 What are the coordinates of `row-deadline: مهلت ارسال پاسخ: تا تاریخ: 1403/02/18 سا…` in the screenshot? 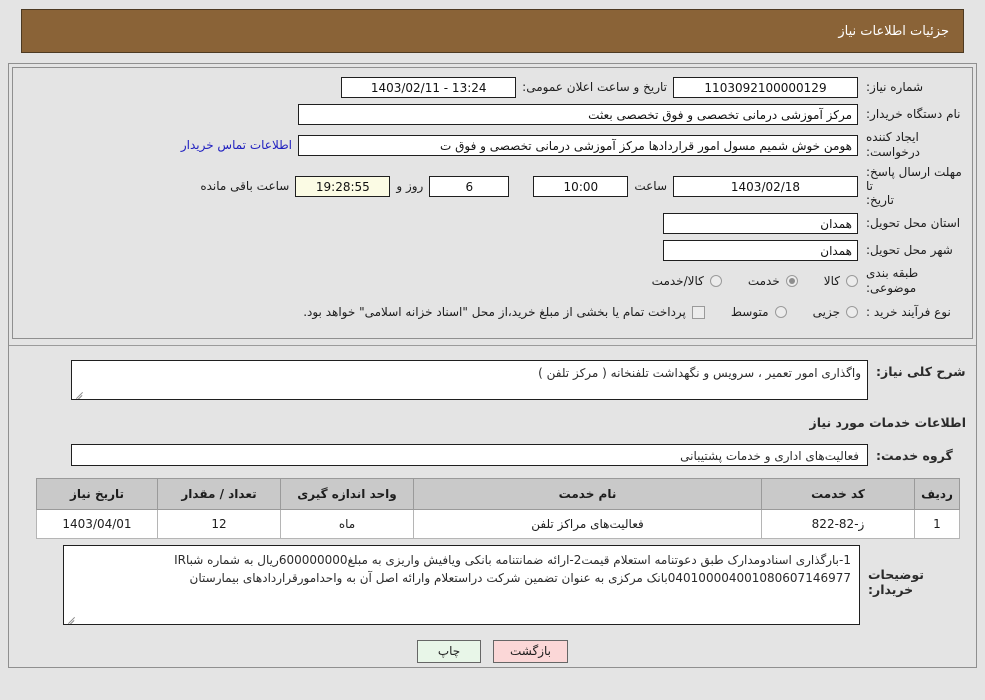 It's located at (492, 186).